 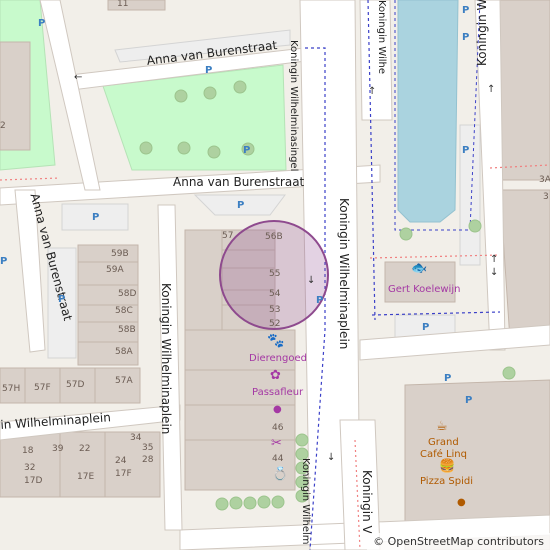 I want to click on house-number: 58B, so click(x=127, y=330).